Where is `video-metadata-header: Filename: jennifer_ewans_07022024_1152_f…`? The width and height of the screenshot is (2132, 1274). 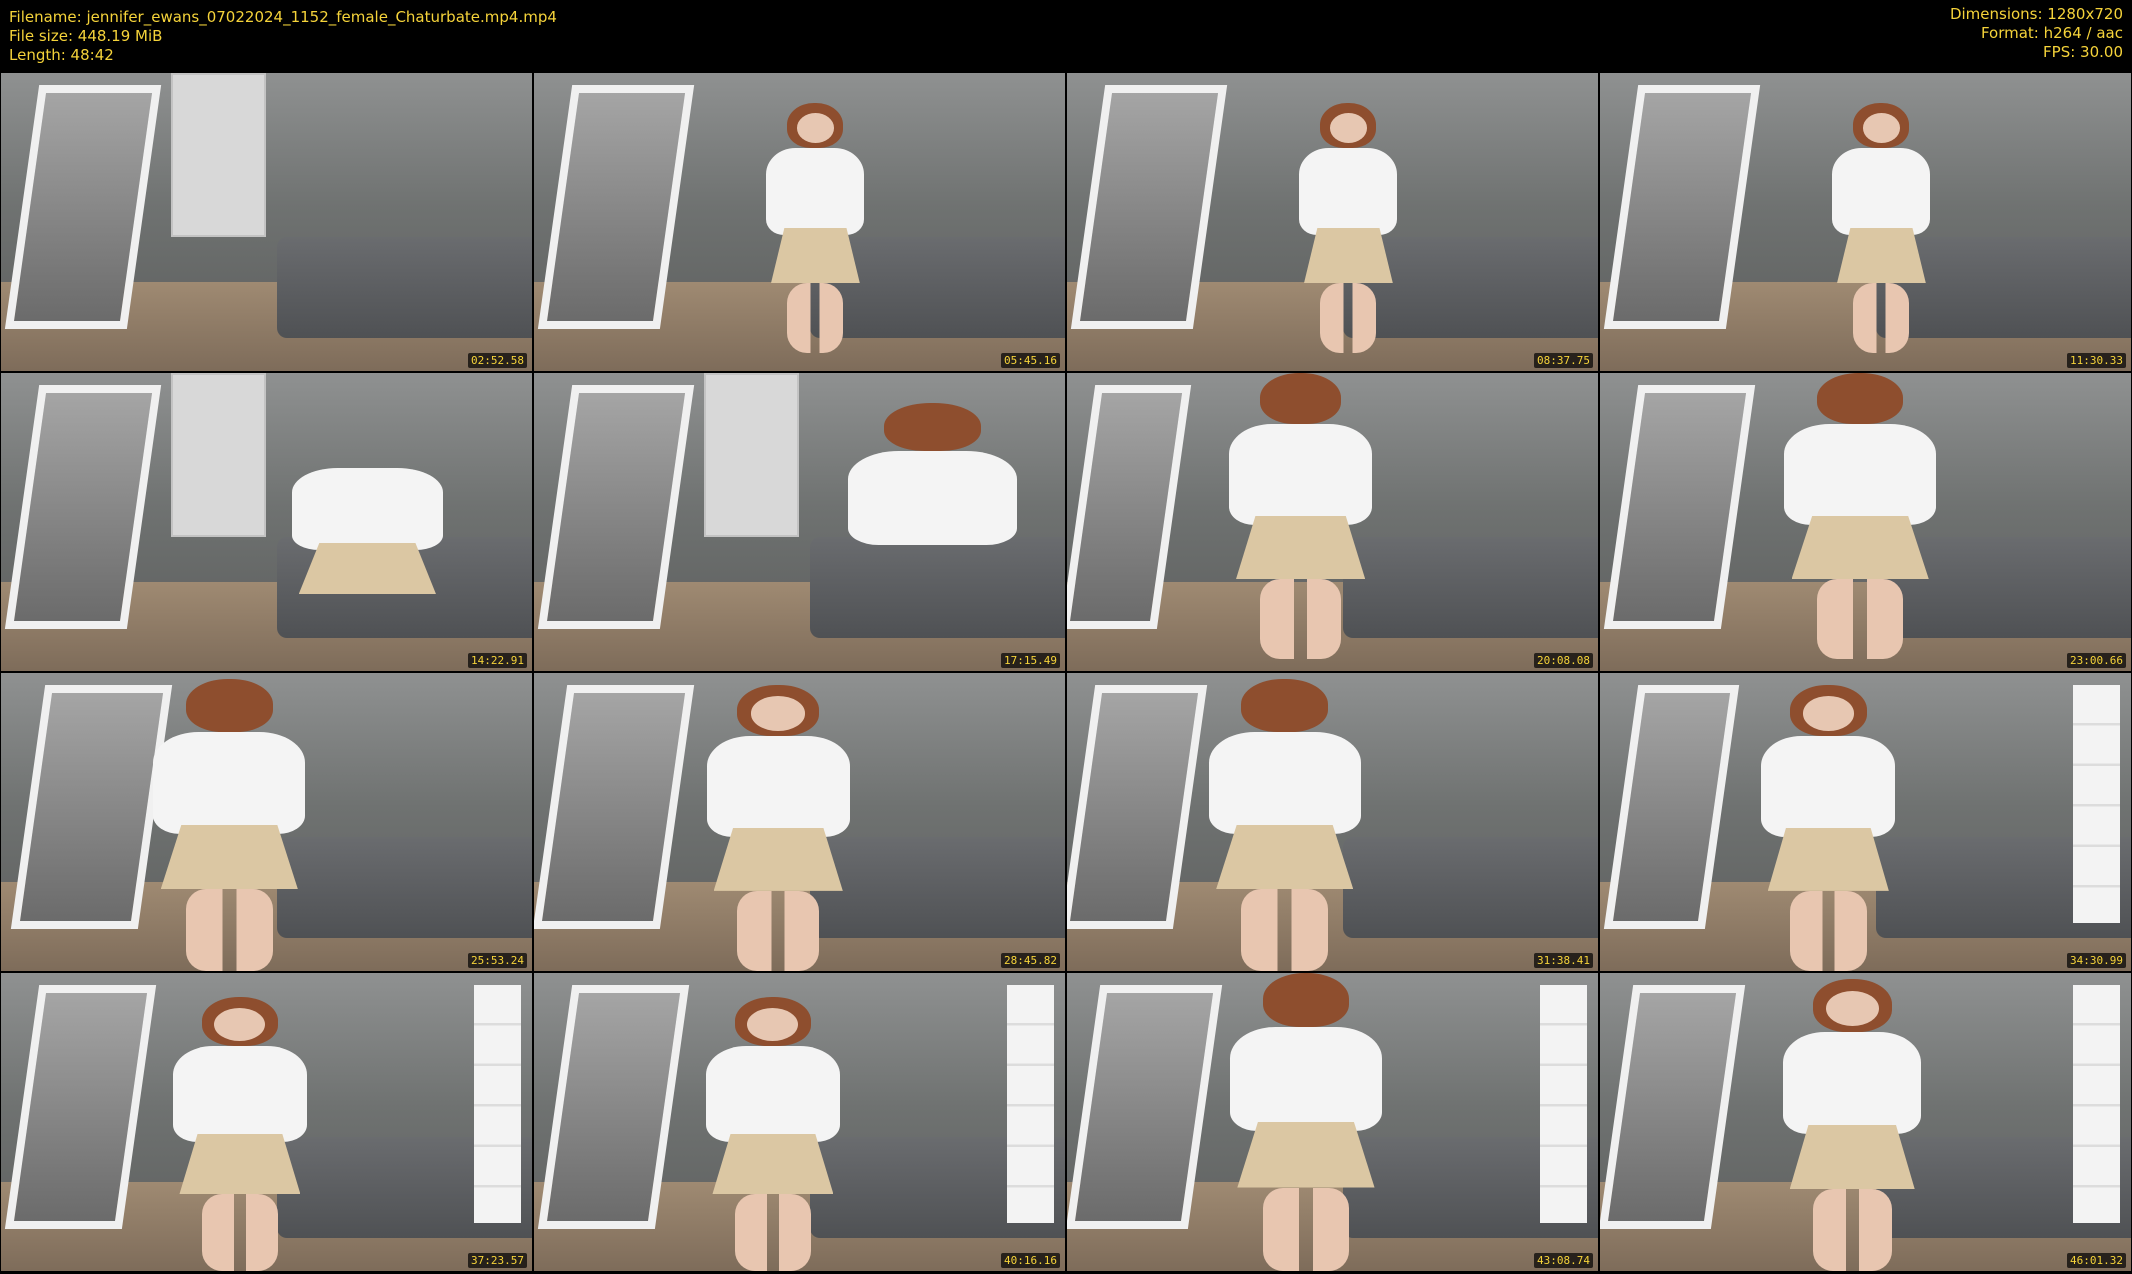
video-metadata-header: Filename: jennifer_ewans_07022024_1152_f… is located at coordinates (1066, 36).